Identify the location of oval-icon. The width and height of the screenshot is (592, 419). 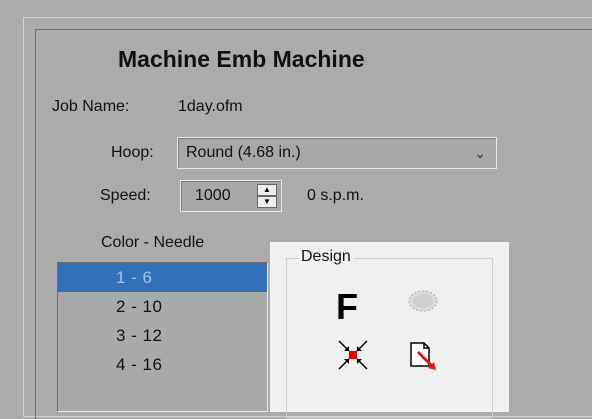
(423, 301).